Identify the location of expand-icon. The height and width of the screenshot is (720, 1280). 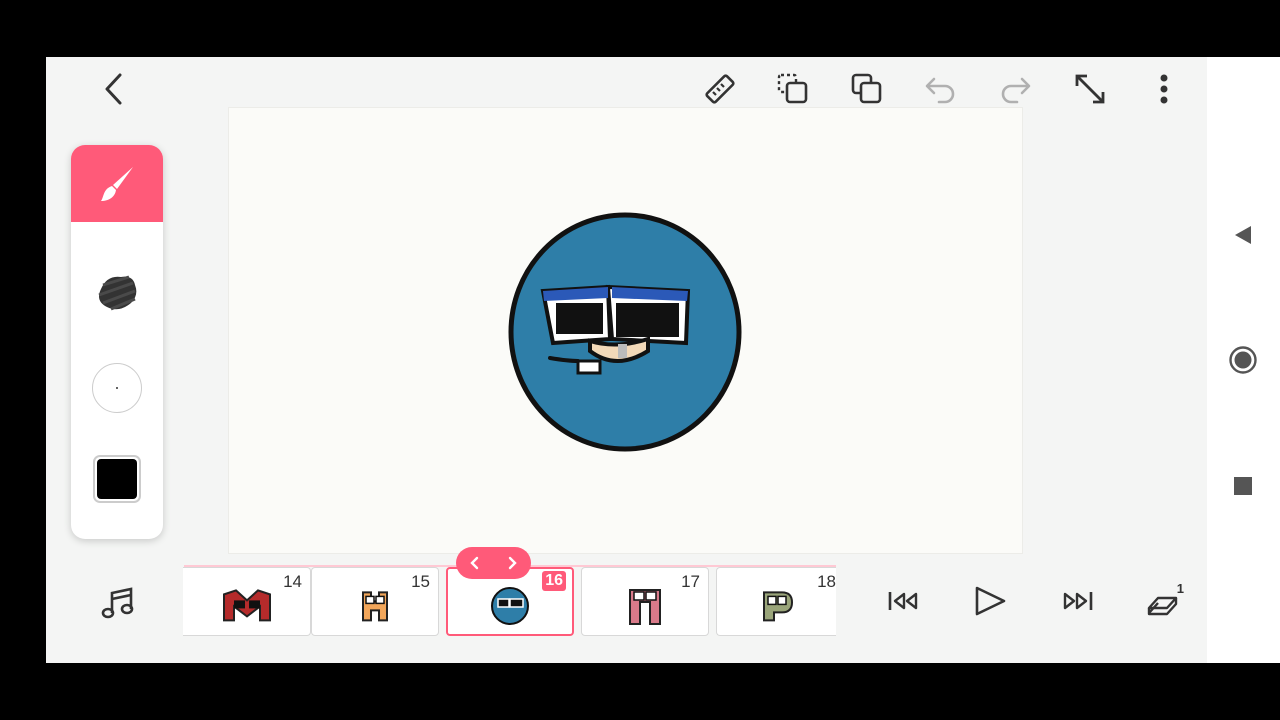
(1090, 89).